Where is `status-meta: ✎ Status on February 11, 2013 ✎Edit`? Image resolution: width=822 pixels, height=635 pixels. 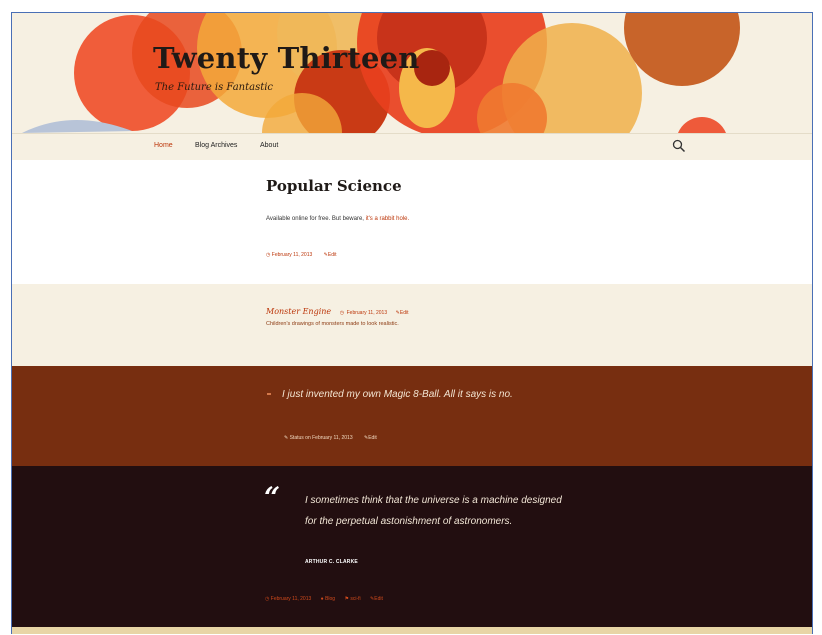 status-meta: ✎ Status on February 11, 2013 ✎Edit is located at coordinates (330, 438).